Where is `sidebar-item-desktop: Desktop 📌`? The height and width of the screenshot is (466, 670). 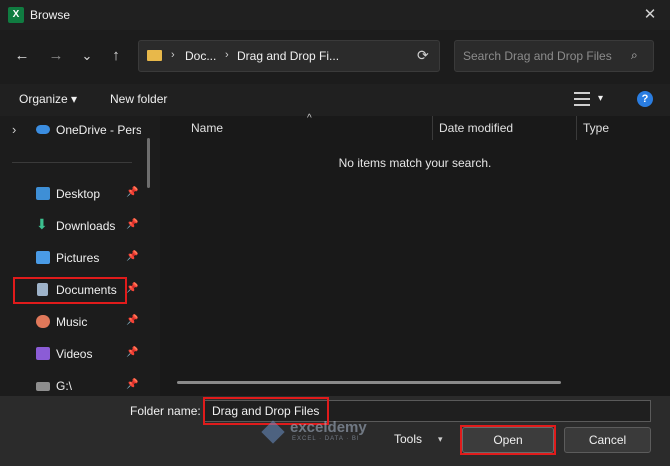
sidebar-item-desktop: Desktop 📌 is located at coordinates (72, 194).